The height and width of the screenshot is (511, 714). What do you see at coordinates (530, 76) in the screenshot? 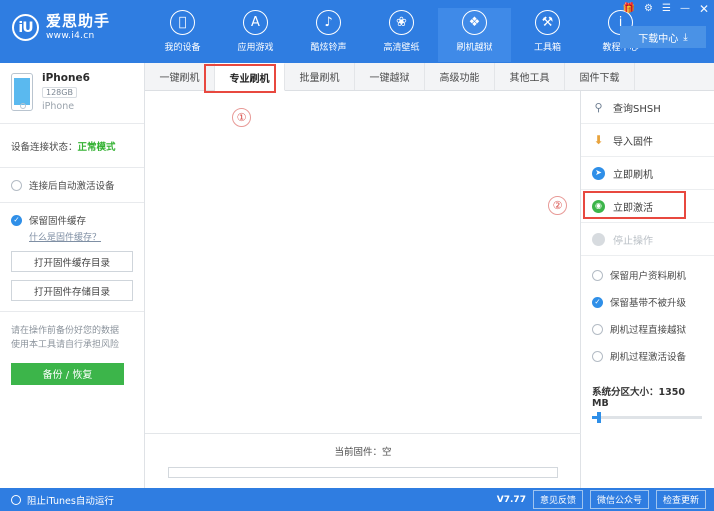
I see `tab-other-tools: 其他工具` at bounding box center [530, 76].